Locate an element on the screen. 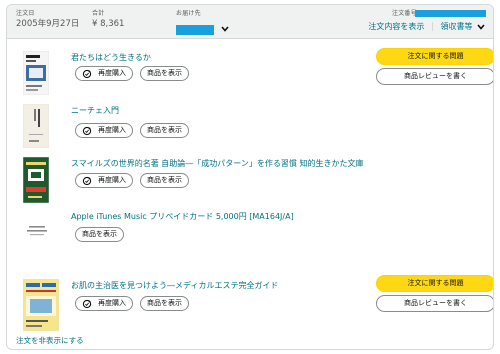 The image size is (500, 354). ship-to-label: お届け先 is located at coordinates (188, 13).